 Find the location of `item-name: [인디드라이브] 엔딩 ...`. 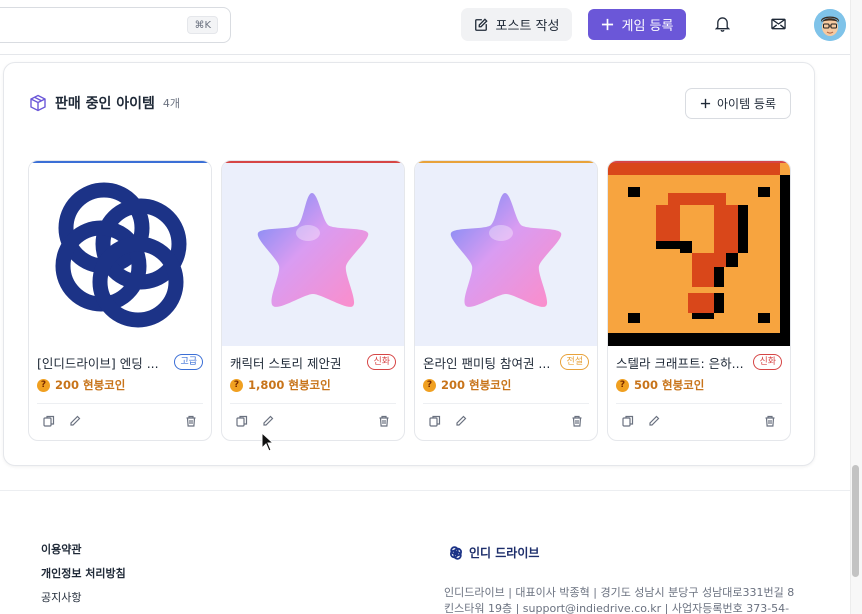

item-name: [인디드라이브] 엔딩 ... is located at coordinates (98, 363).